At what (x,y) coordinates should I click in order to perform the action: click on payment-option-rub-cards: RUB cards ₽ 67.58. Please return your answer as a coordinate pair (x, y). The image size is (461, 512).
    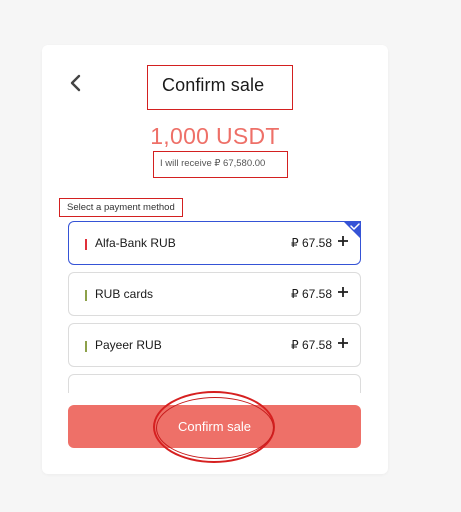
    Looking at the image, I should click on (214, 294).